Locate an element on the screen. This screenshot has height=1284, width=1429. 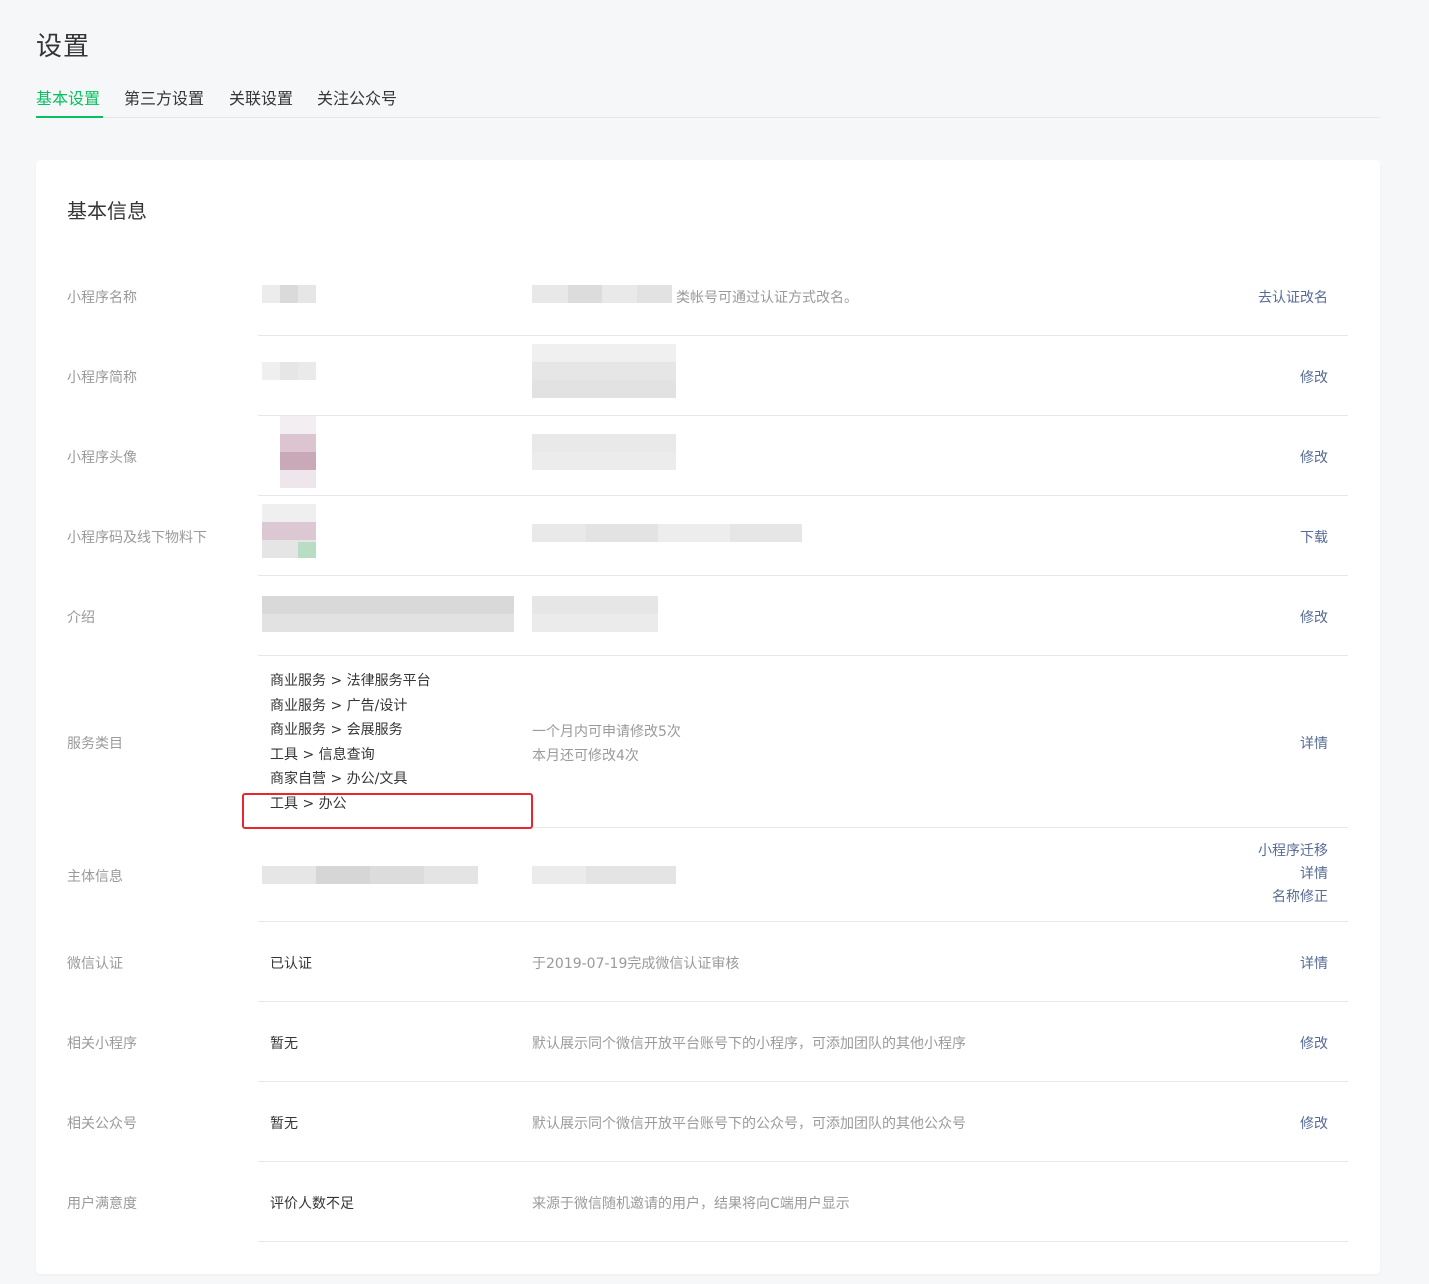
name-correction-link: 名称修正 is located at coordinates (1293, 897).